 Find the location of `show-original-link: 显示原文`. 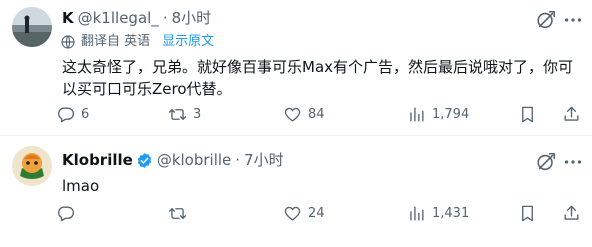

show-original-link: 显示原文 is located at coordinates (188, 42).